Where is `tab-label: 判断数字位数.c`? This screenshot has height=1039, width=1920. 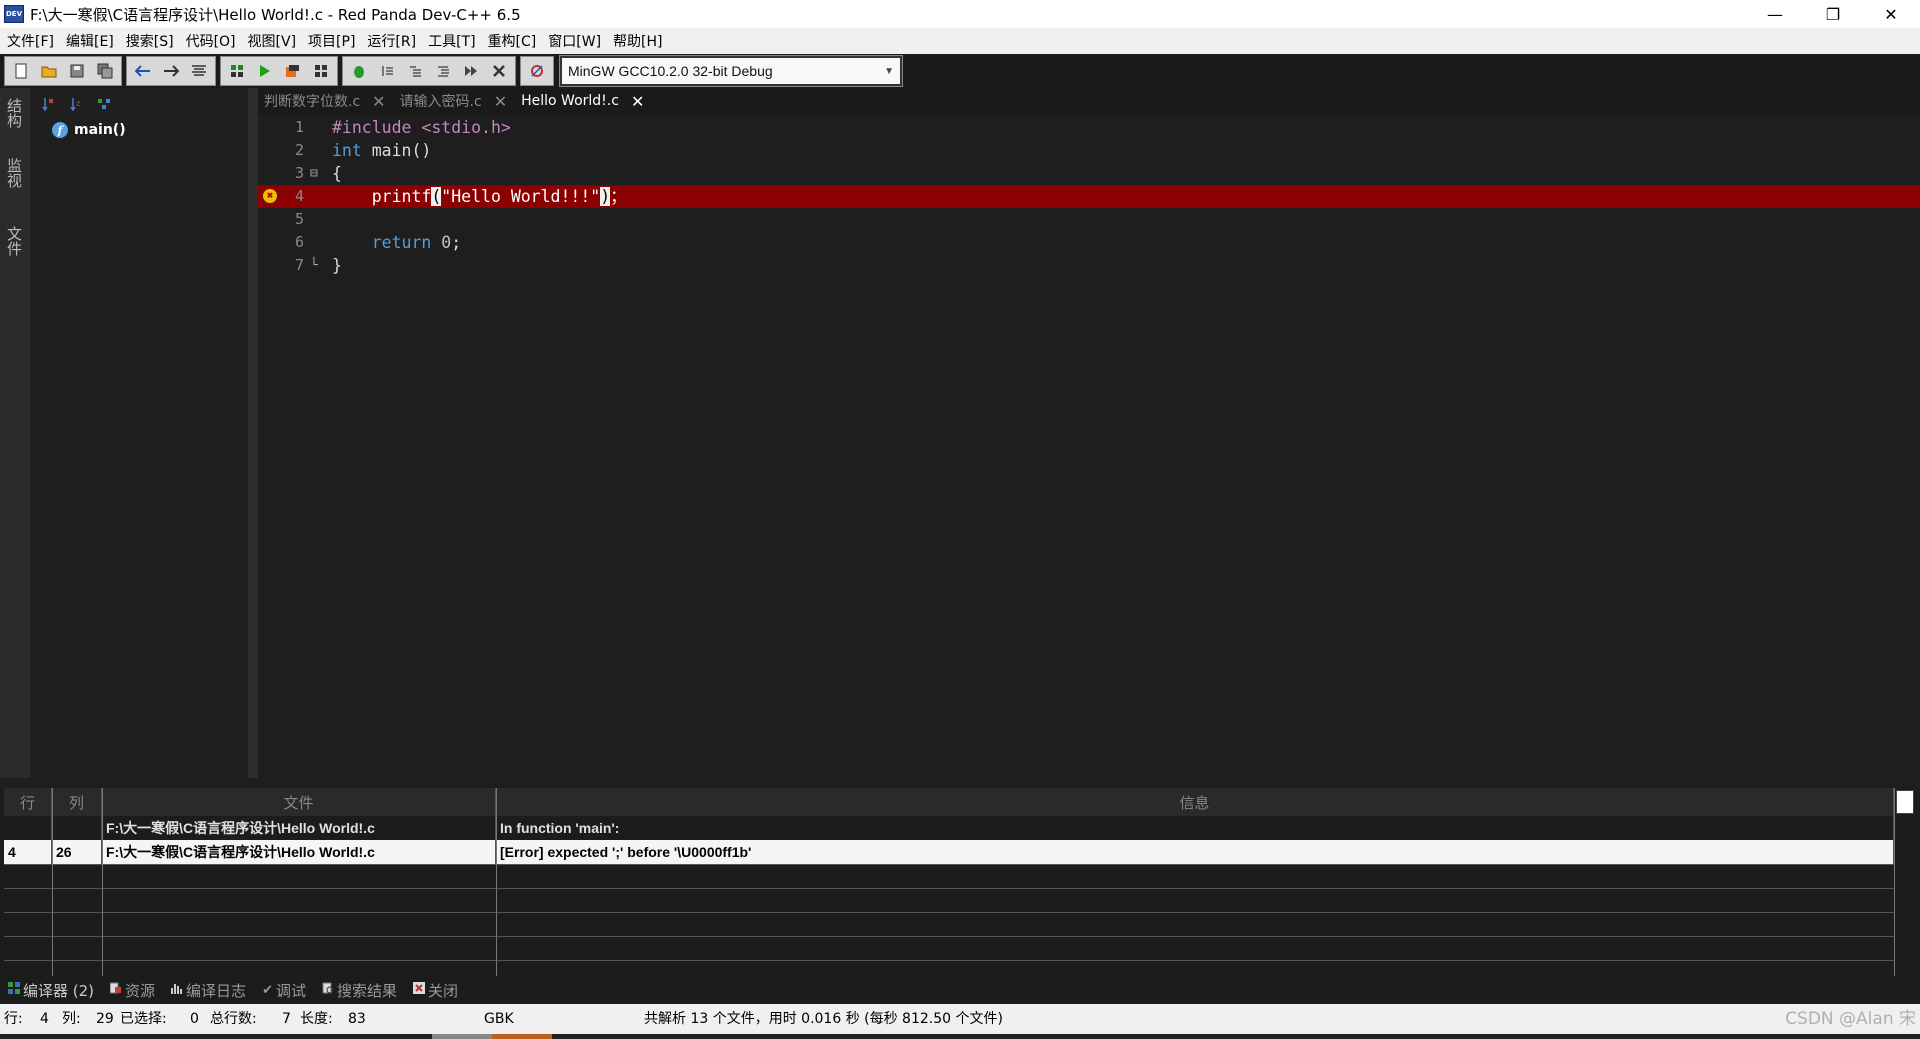
tab-label: 判断数字位数.c is located at coordinates (312, 102).